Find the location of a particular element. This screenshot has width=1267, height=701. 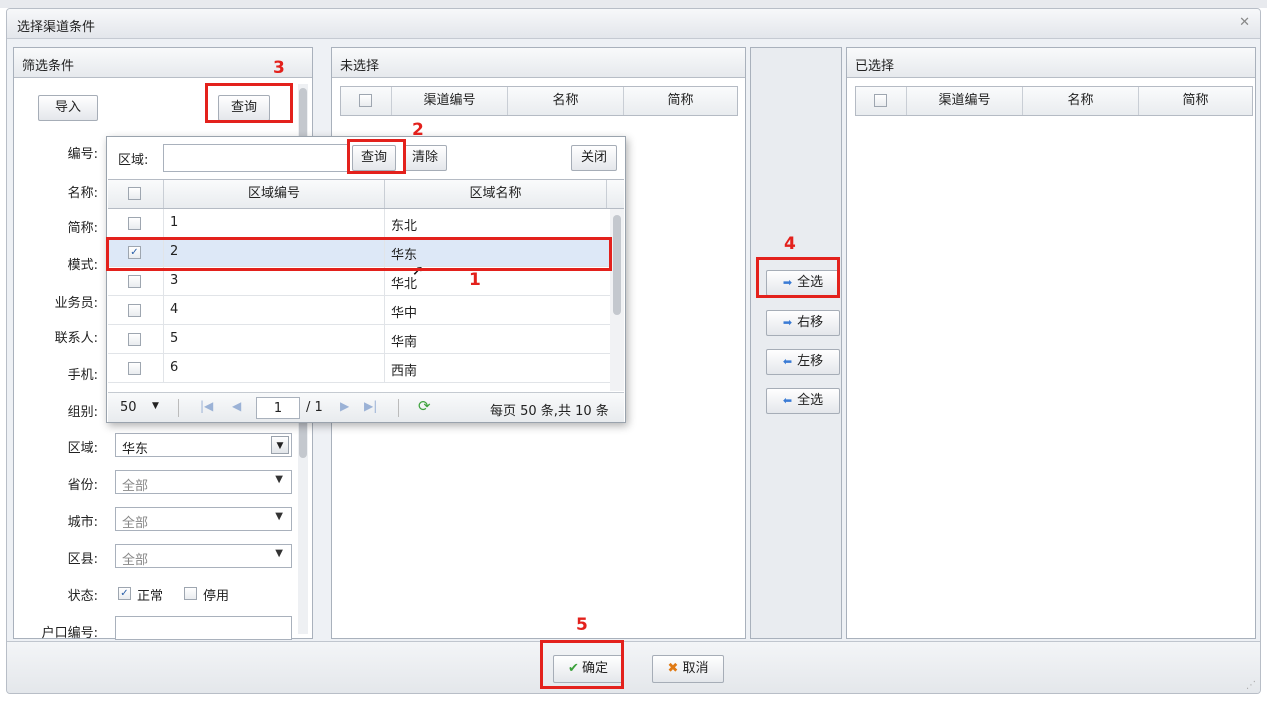

selected-panel-header: 已选择 is located at coordinates (1051, 63).